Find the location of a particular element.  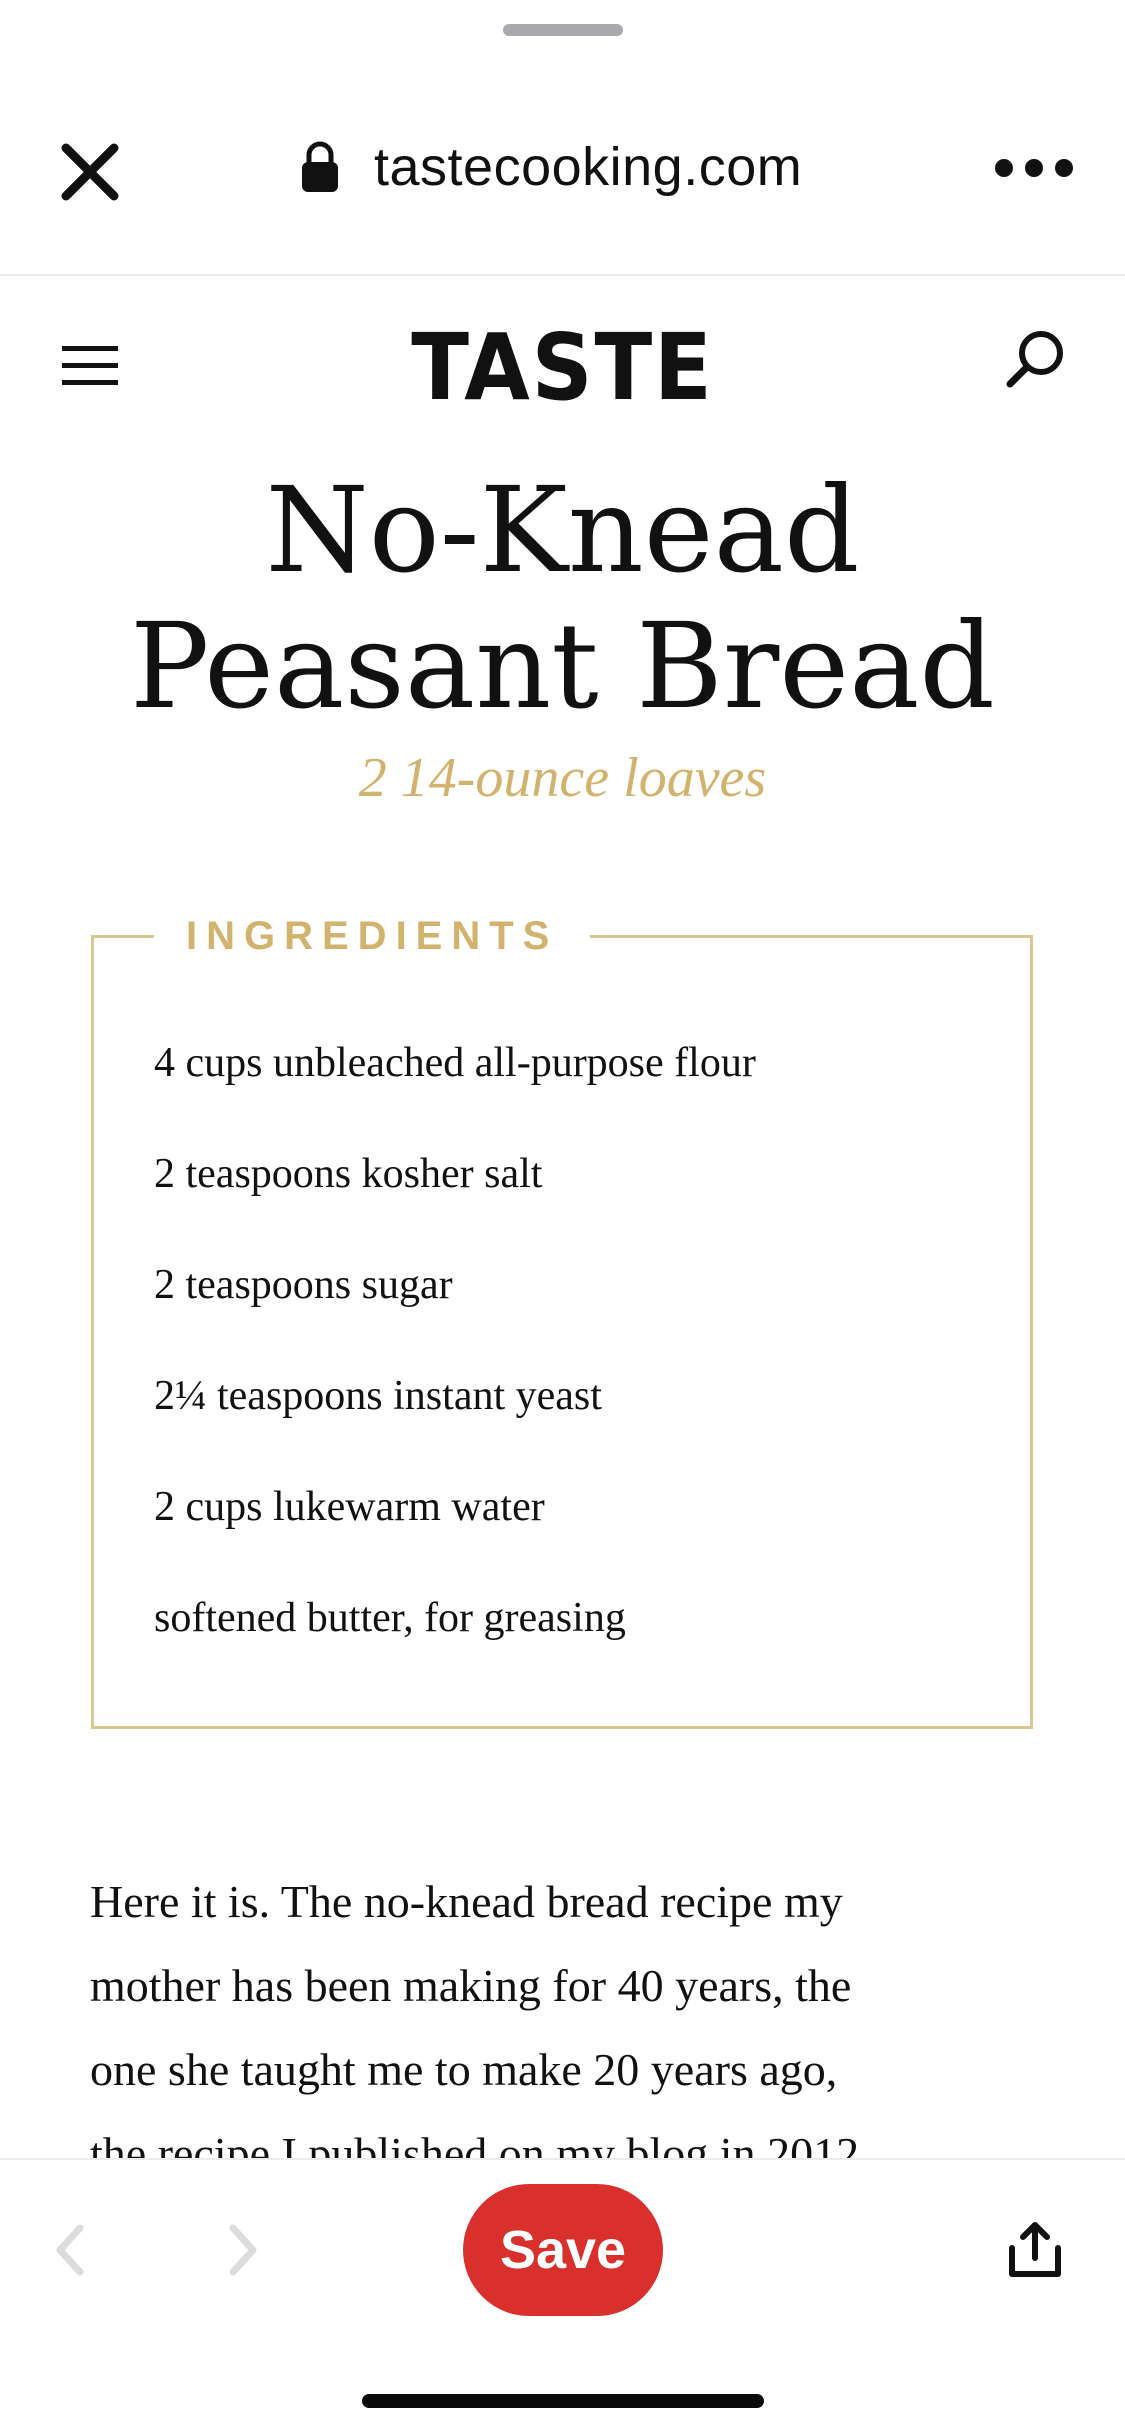

ingredient-item: 2 teaspoons sugar is located at coordinates (303, 1285).